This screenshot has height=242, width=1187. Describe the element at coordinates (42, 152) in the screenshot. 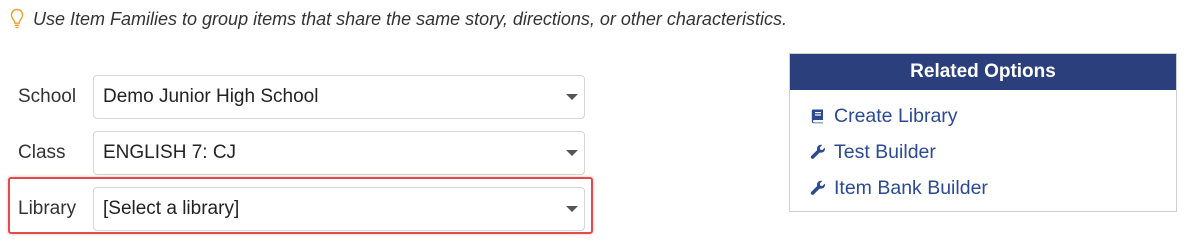

I see `class-label: Class` at that location.